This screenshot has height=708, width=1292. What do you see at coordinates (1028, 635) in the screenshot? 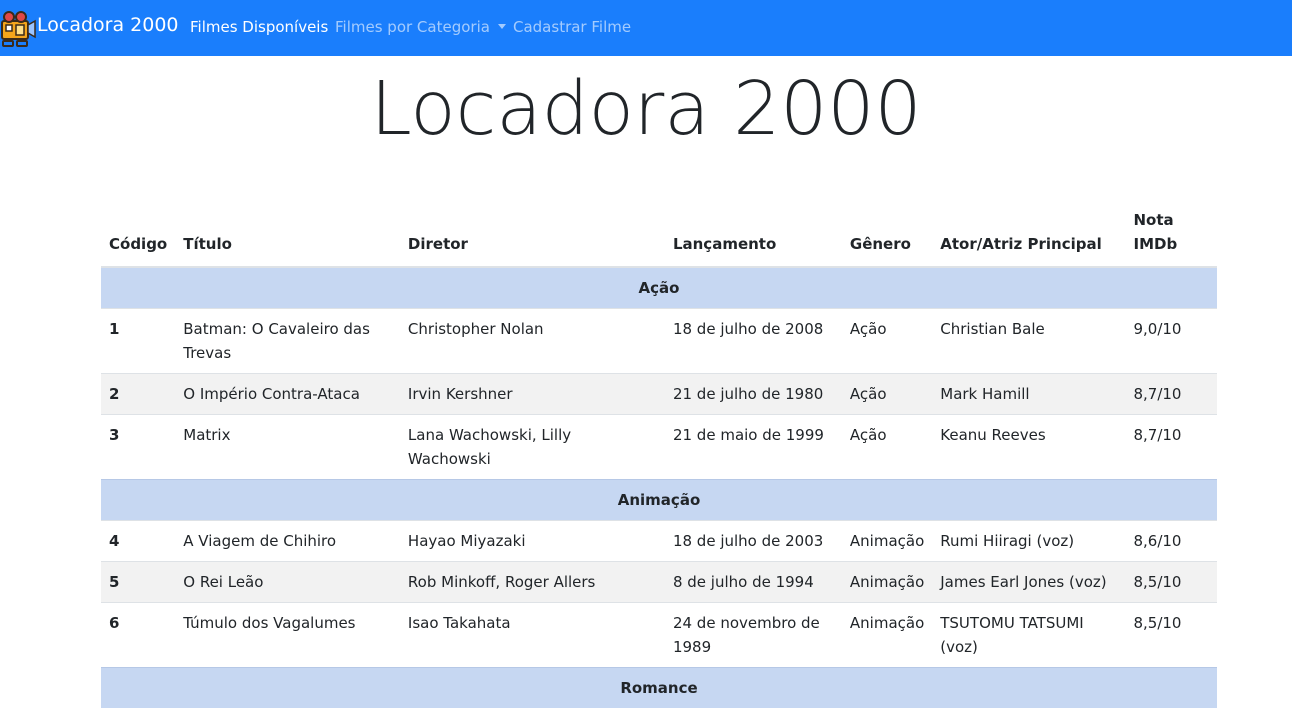
I see `cell-actor: TSUTOMU TATSUMI (voz)` at bounding box center [1028, 635].